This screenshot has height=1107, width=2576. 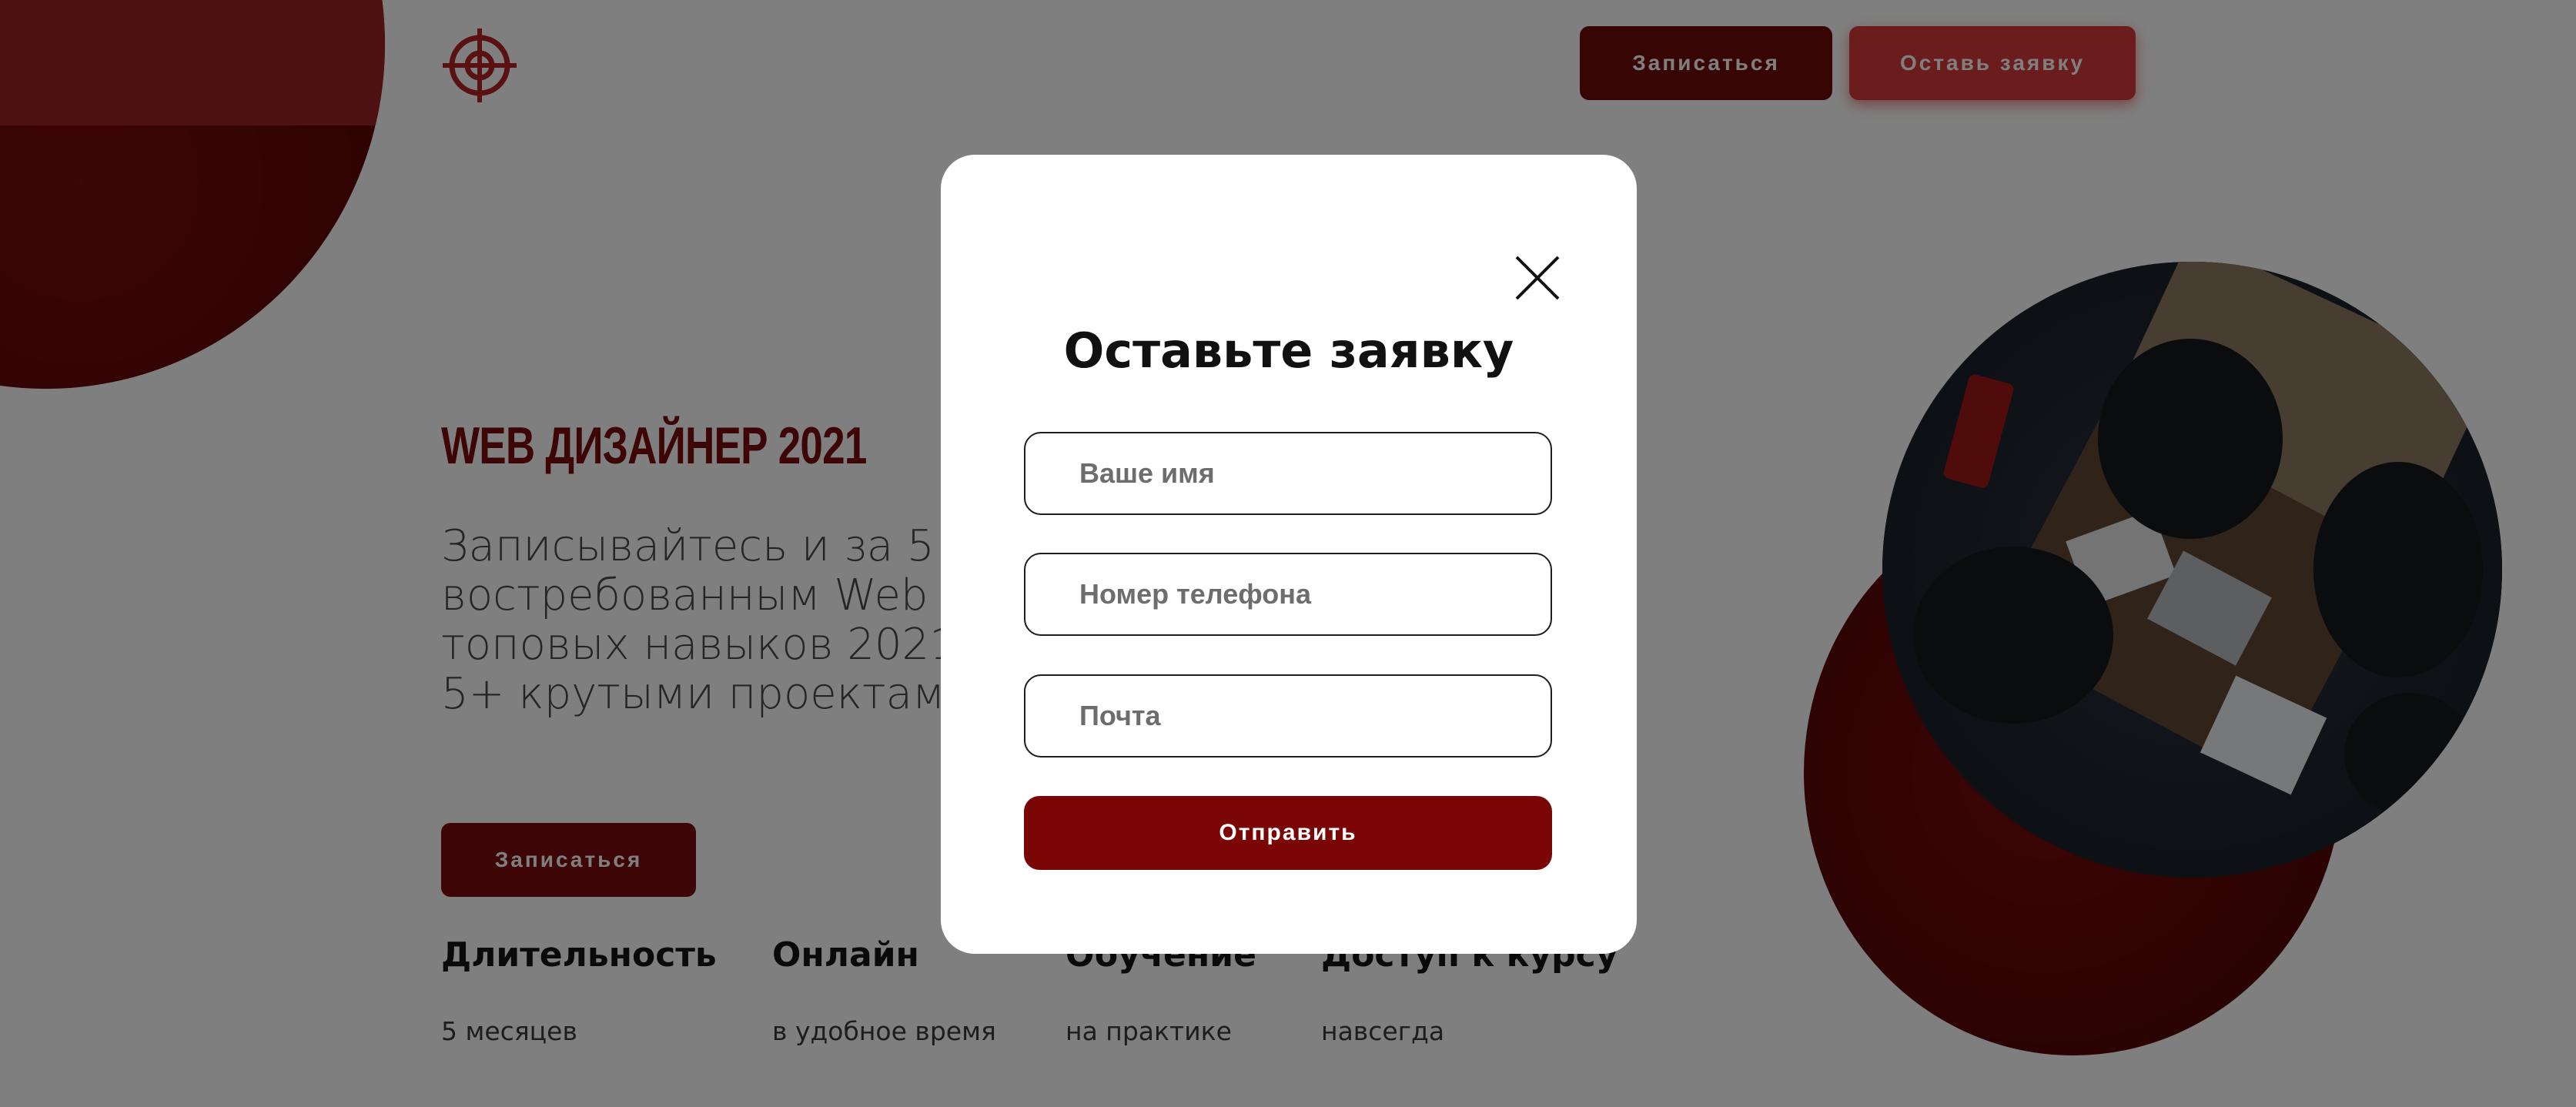 I want to click on close-icon, so click(x=1537, y=278).